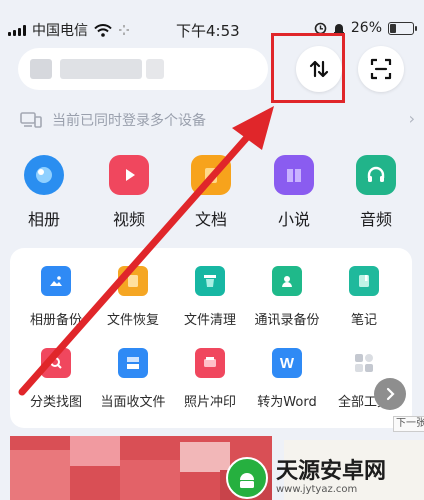 Image resolution: width=424 pixels, height=500 pixels. Describe the element at coordinates (294, 175) in the screenshot. I see `novel-icon` at that location.